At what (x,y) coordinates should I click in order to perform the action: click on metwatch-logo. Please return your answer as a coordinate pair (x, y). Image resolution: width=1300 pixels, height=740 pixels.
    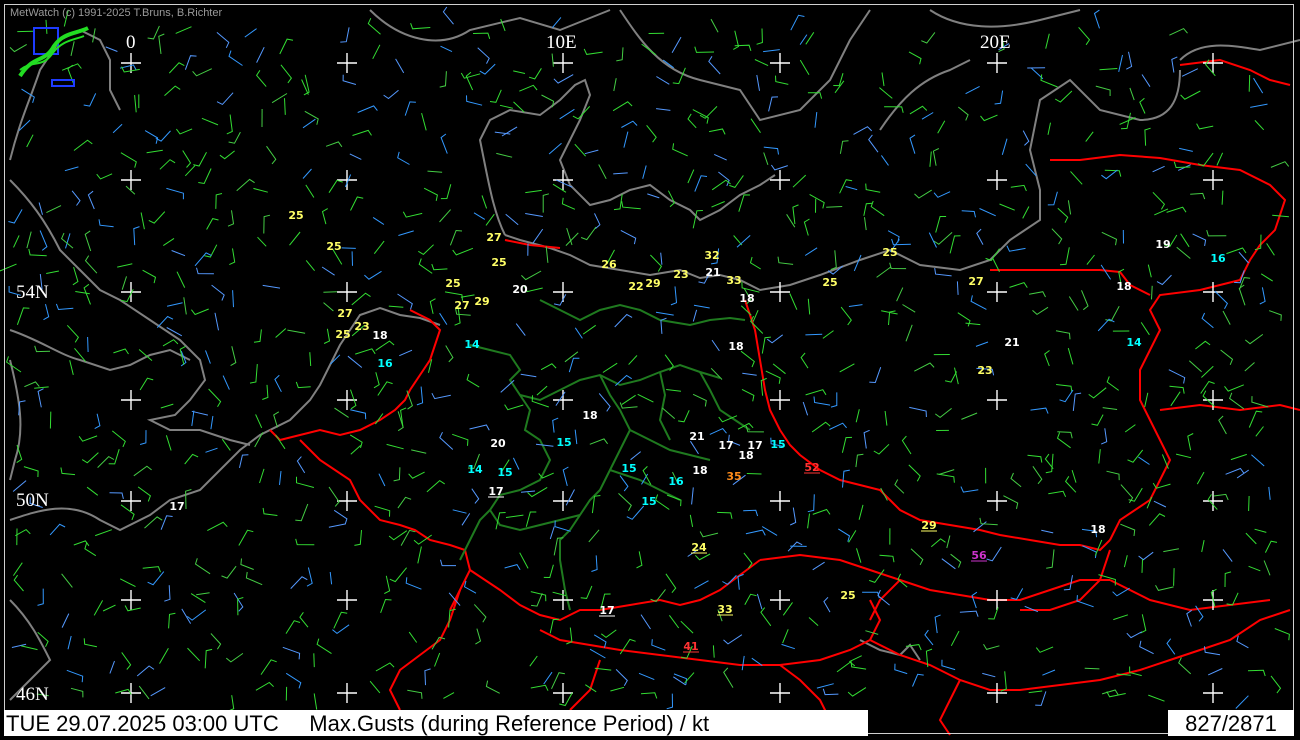
    Looking at the image, I should click on (53, 56).